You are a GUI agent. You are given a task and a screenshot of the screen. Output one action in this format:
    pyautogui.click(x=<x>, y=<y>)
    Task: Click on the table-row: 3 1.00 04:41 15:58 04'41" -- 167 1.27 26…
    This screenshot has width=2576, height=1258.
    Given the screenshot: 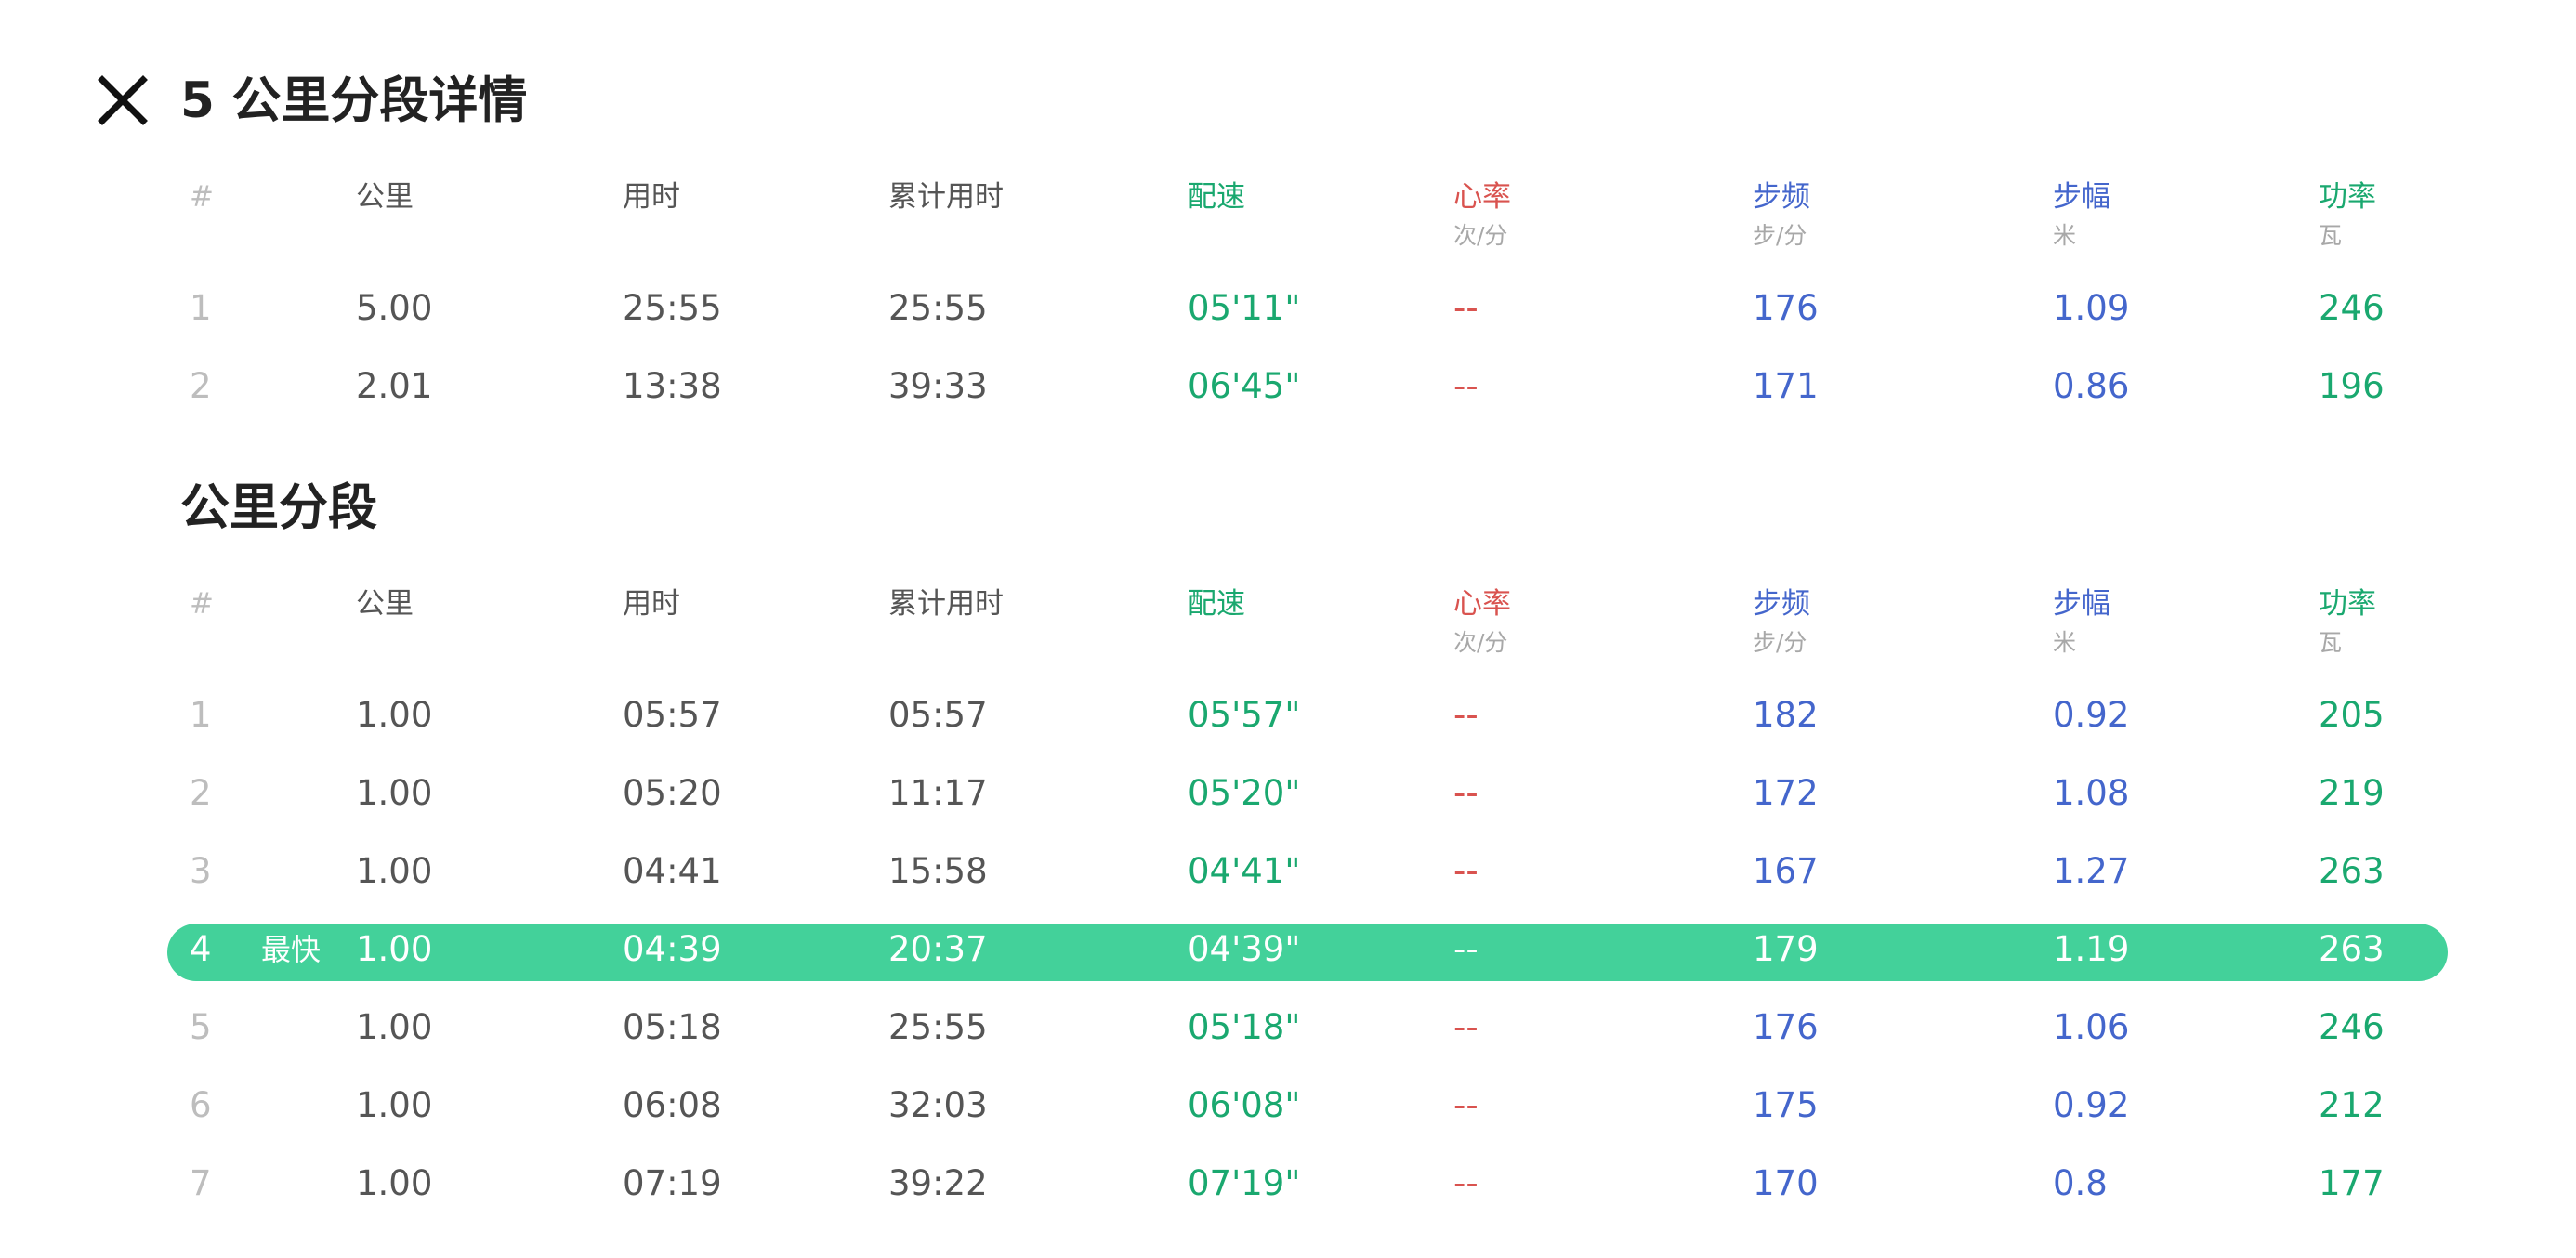 What is the action you would take?
    pyautogui.click(x=1307, y=871)
    